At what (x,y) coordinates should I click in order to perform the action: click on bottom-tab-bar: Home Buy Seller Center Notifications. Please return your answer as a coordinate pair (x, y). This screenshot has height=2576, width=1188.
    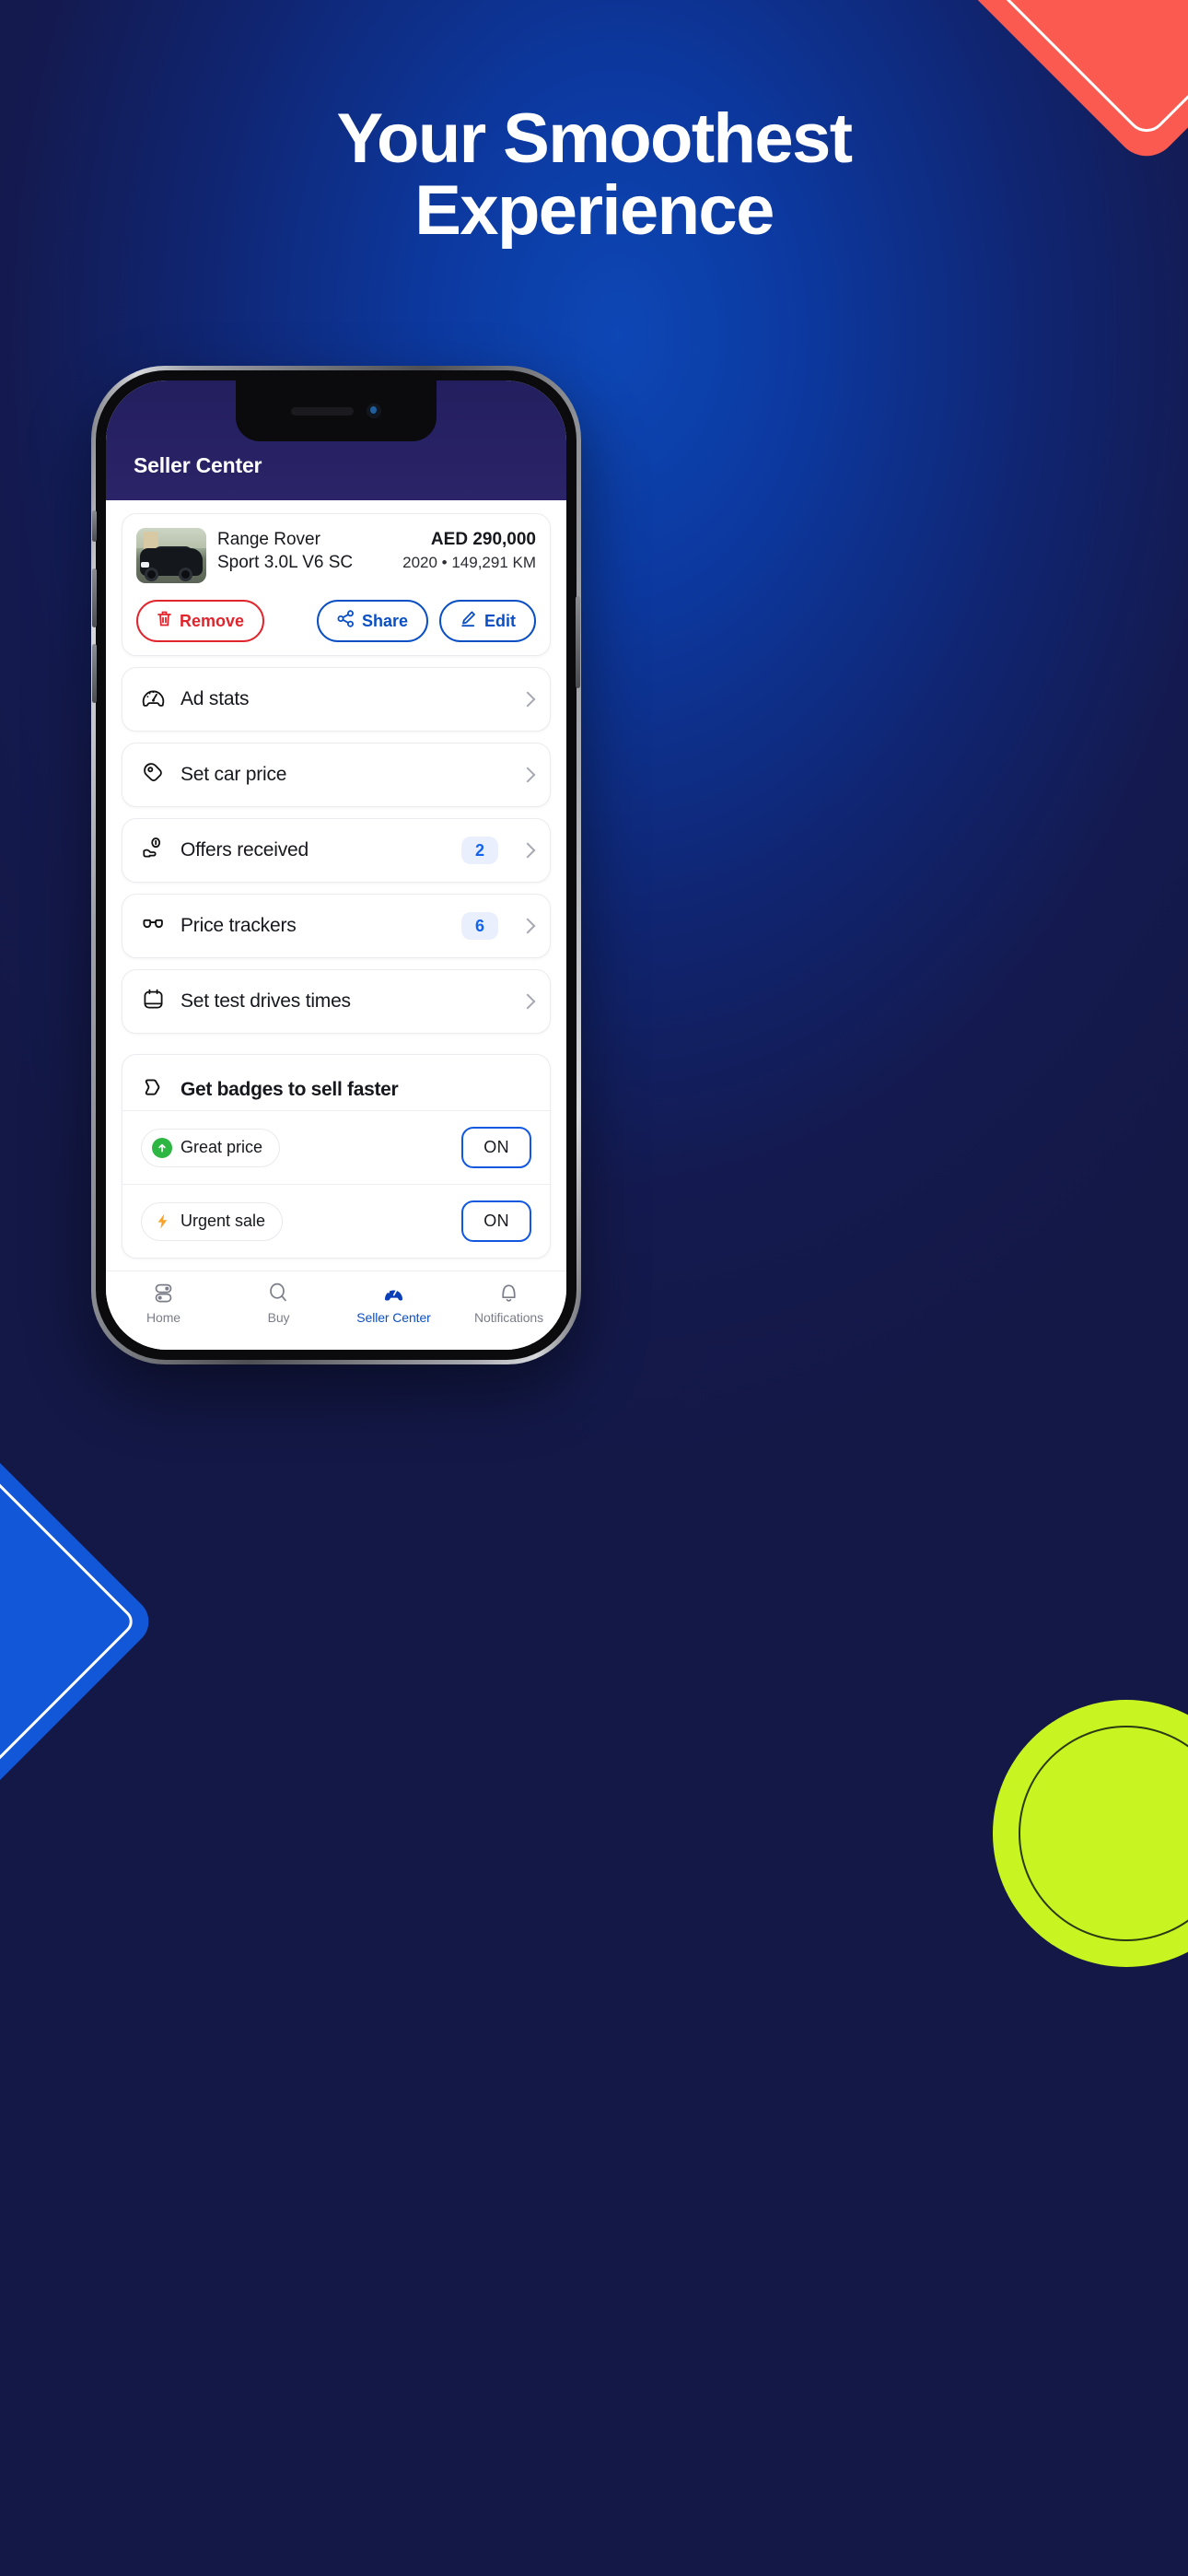
    Looking at the image, I should click on (336, 1310).